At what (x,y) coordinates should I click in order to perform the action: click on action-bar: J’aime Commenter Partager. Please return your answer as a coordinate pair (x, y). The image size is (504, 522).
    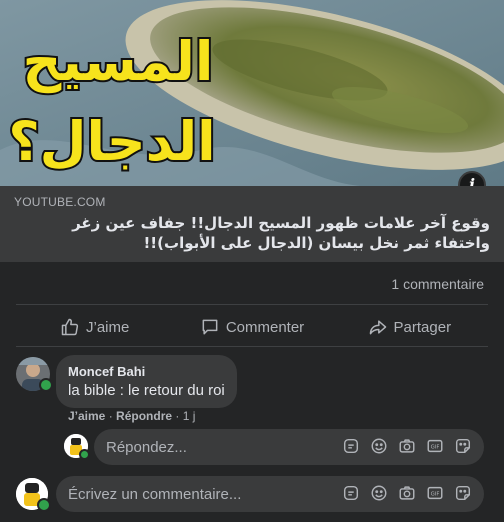
    Looking at the image, I should click on (252, 327).